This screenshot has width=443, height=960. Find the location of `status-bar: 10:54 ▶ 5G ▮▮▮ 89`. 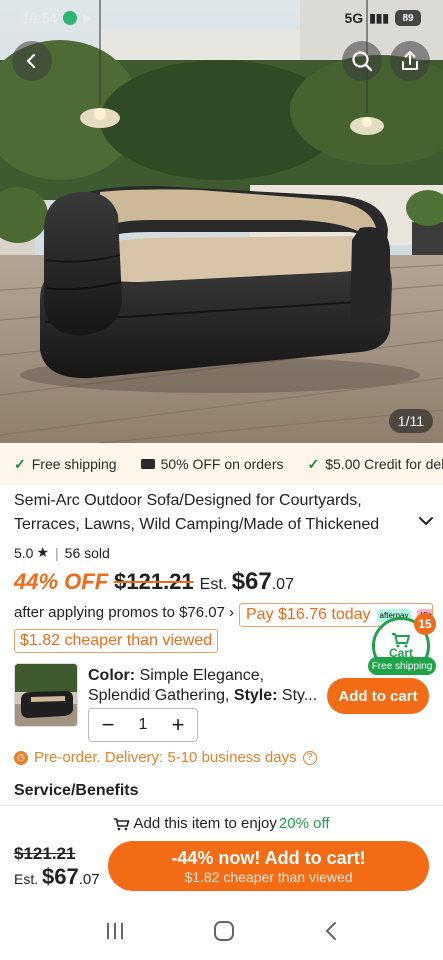

status-bar: 10:54 ▶ 5G ▮▮▮ 89 is located at coordinates (221, 18).